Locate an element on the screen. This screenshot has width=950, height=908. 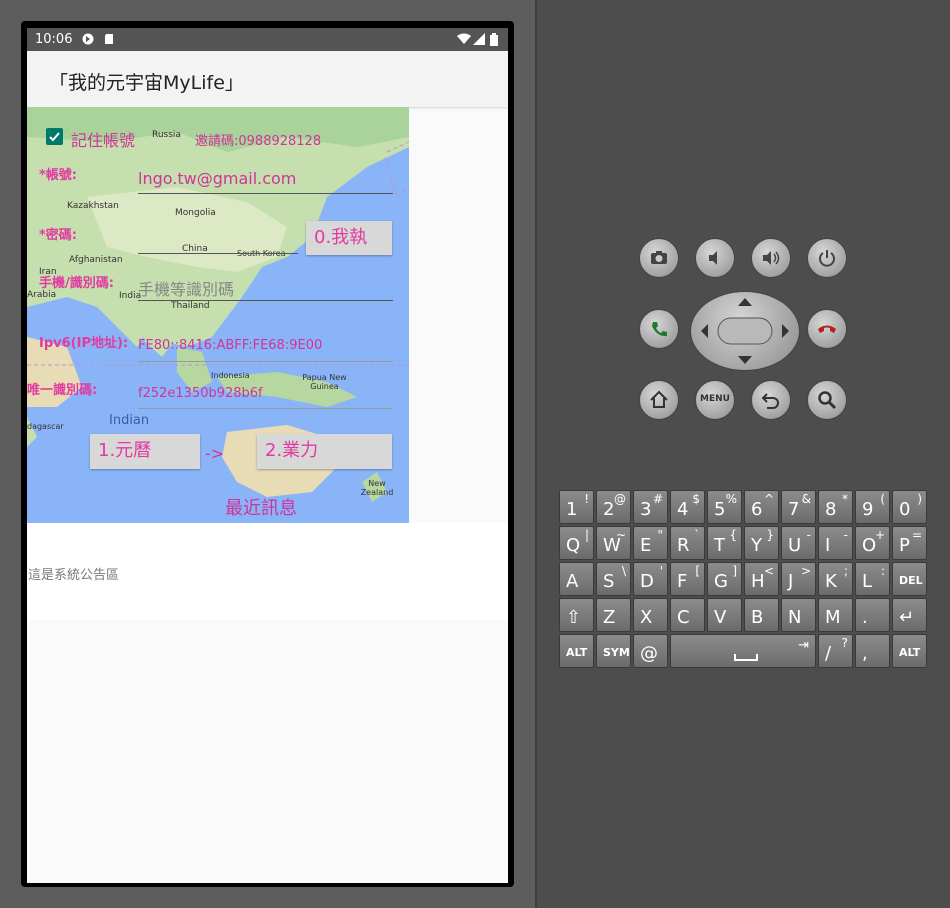
key-row4-4: V is located at coordinates (724, 615).